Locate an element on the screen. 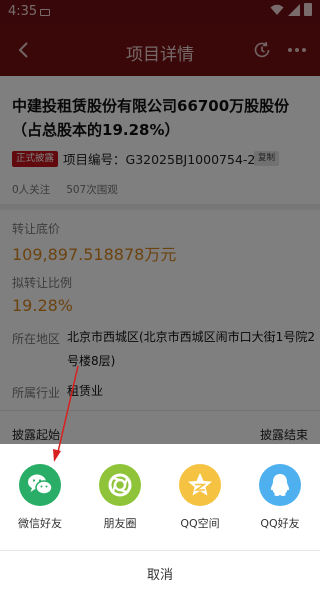 The image size is (320, 600). annotation-arrow is located at coordinates (66, 413).